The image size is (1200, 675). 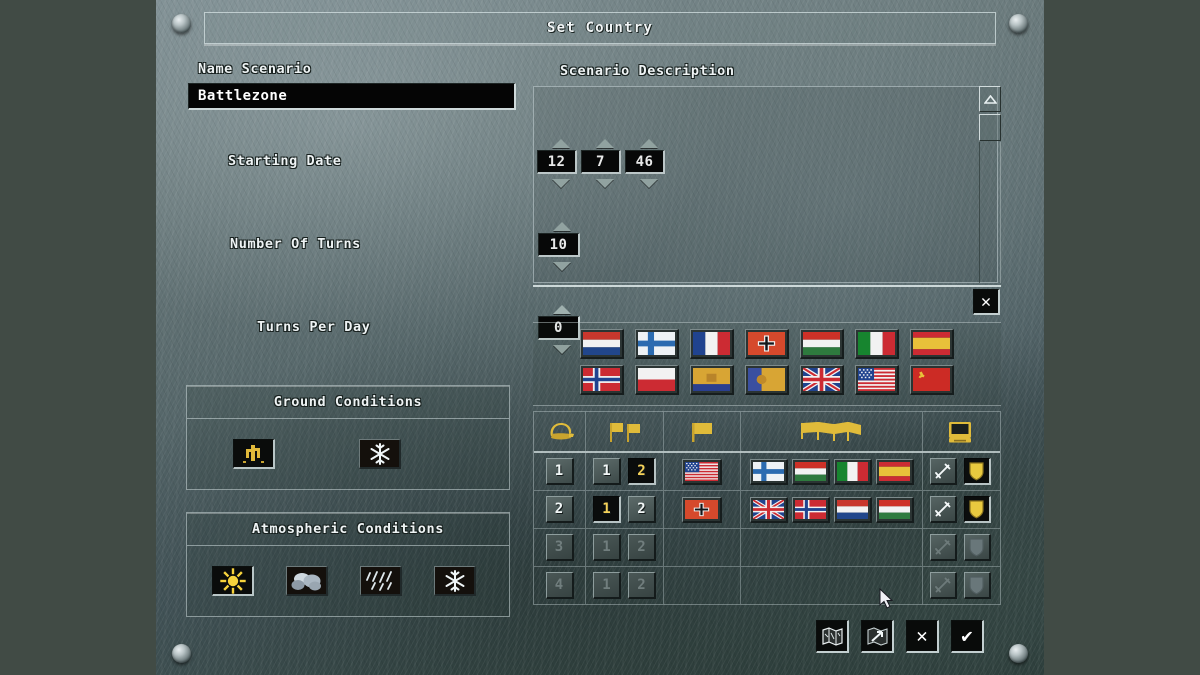 I want to click on flag-button-portugal, so click(x=767, y=380).